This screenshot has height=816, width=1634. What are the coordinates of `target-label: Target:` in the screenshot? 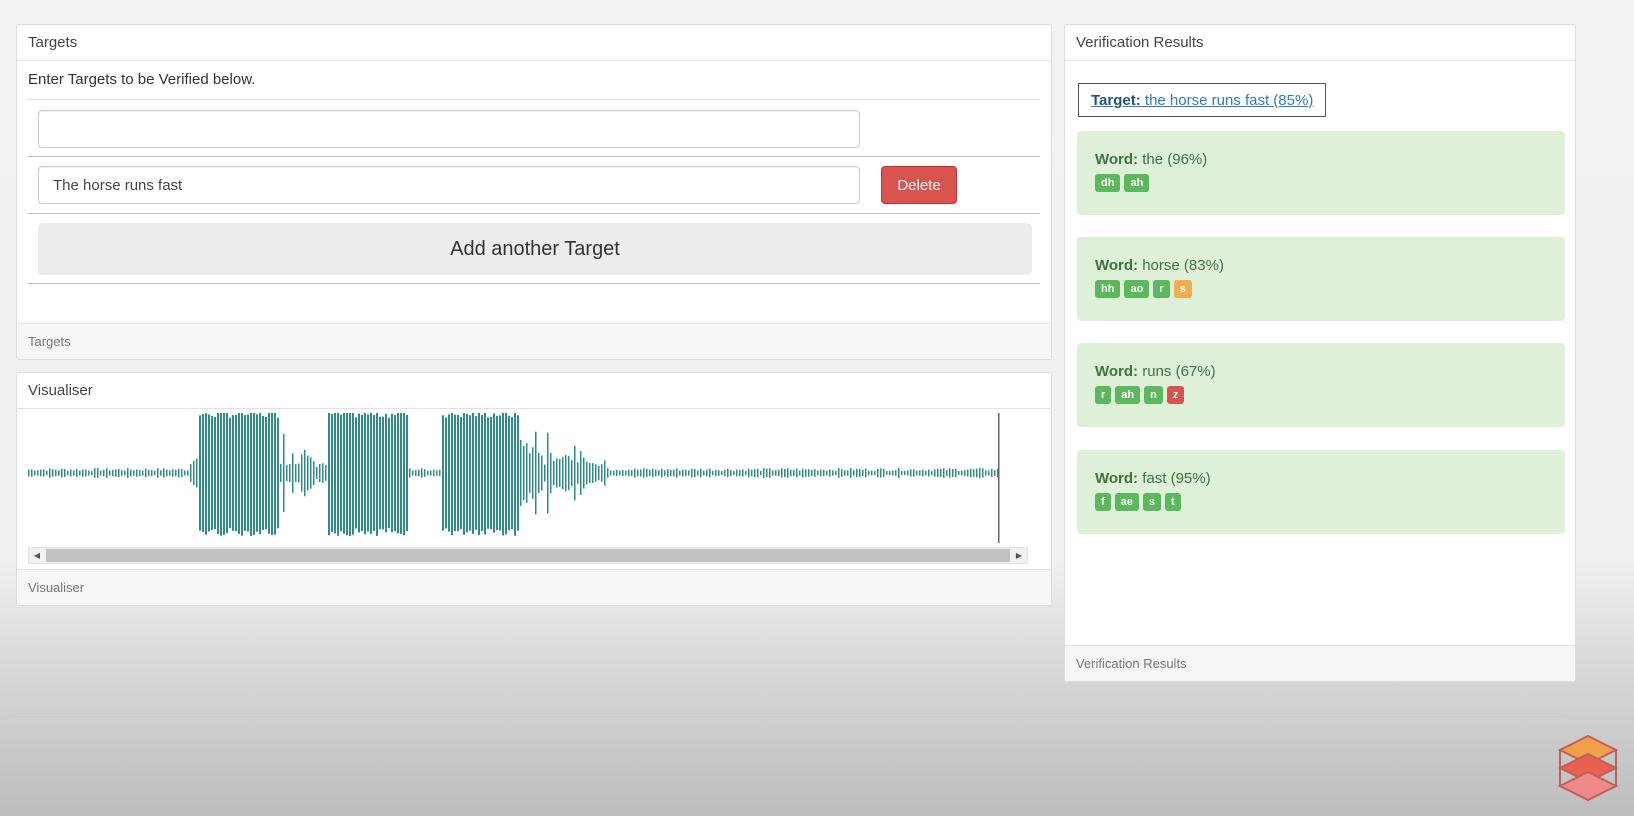 It's located at (1116, 100).